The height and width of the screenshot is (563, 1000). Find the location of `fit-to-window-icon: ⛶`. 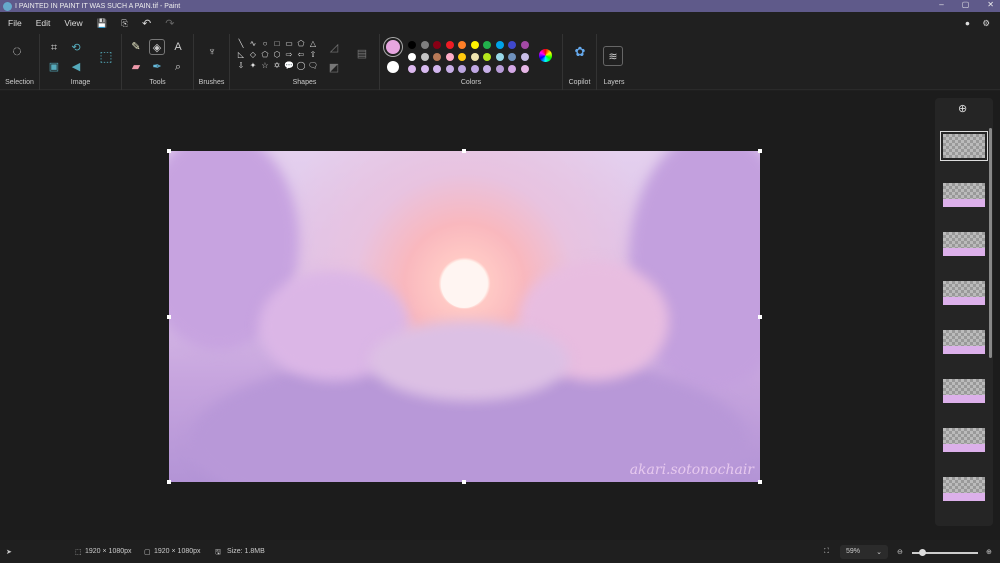

fit-to-window-icon: ⛶ is located at coordinates (826, 552).